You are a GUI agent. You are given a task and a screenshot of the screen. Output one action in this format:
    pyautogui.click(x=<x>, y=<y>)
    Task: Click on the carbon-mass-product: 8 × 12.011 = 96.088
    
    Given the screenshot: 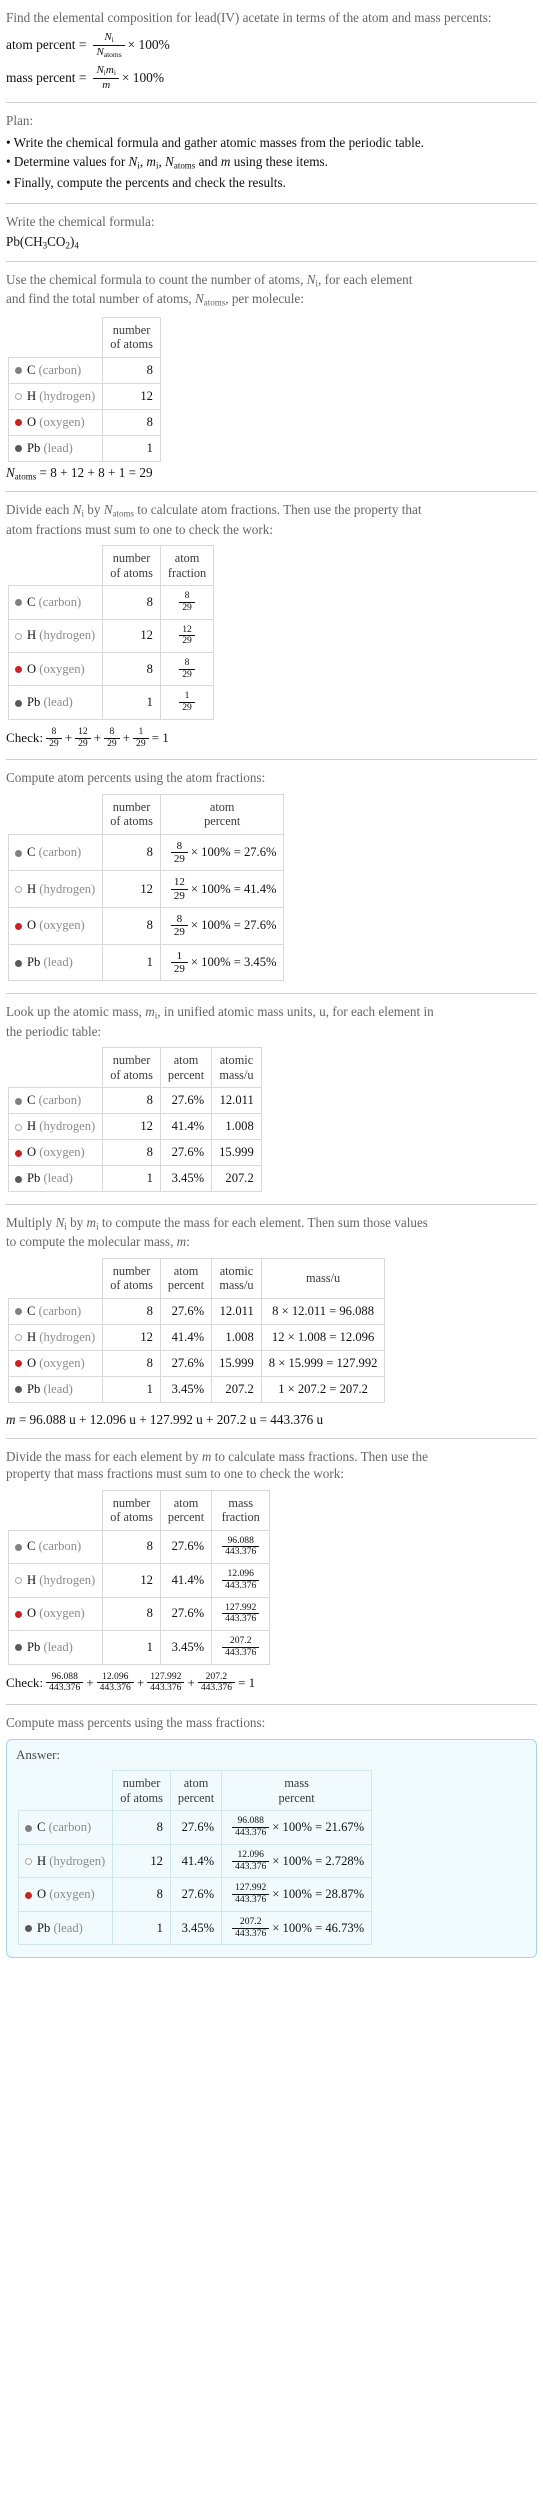 What is the action you would take?
    pyautogui.click(x=323, y=1311)
    